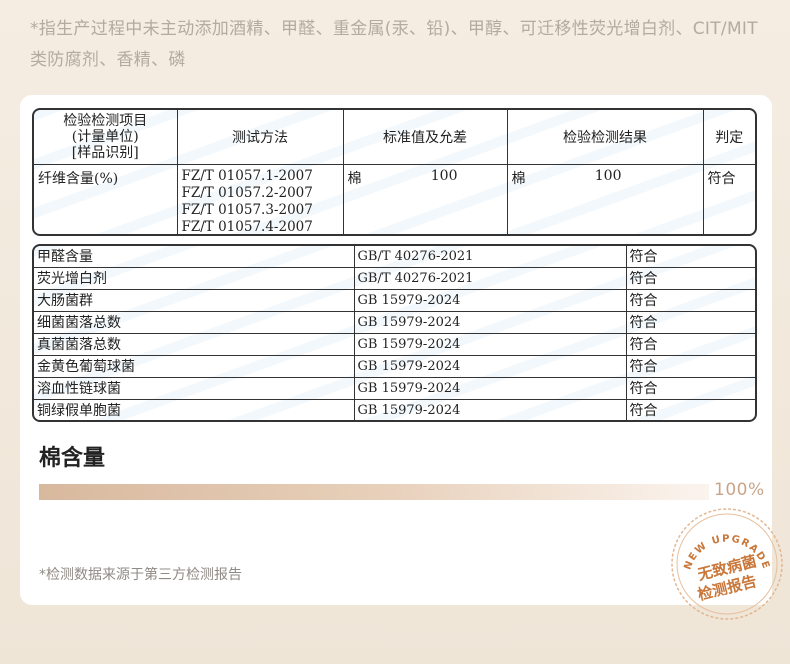 The width and height of the screenshot is (790, 664). I want to click on cotton-percent-label: 100%, so click(739, 490).